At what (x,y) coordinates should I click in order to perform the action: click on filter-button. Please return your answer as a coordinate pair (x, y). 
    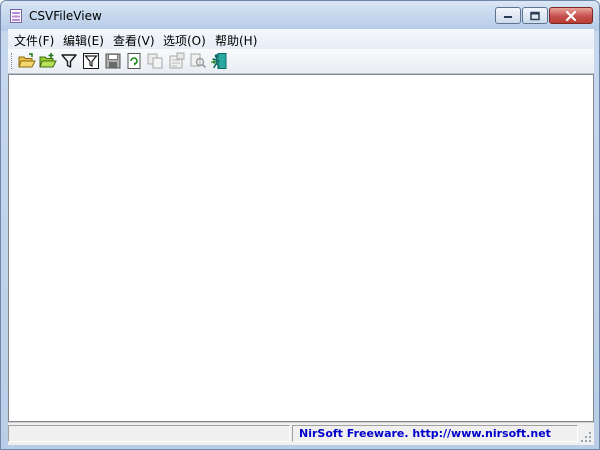
    Looking at the image, I should click on (69, 61).